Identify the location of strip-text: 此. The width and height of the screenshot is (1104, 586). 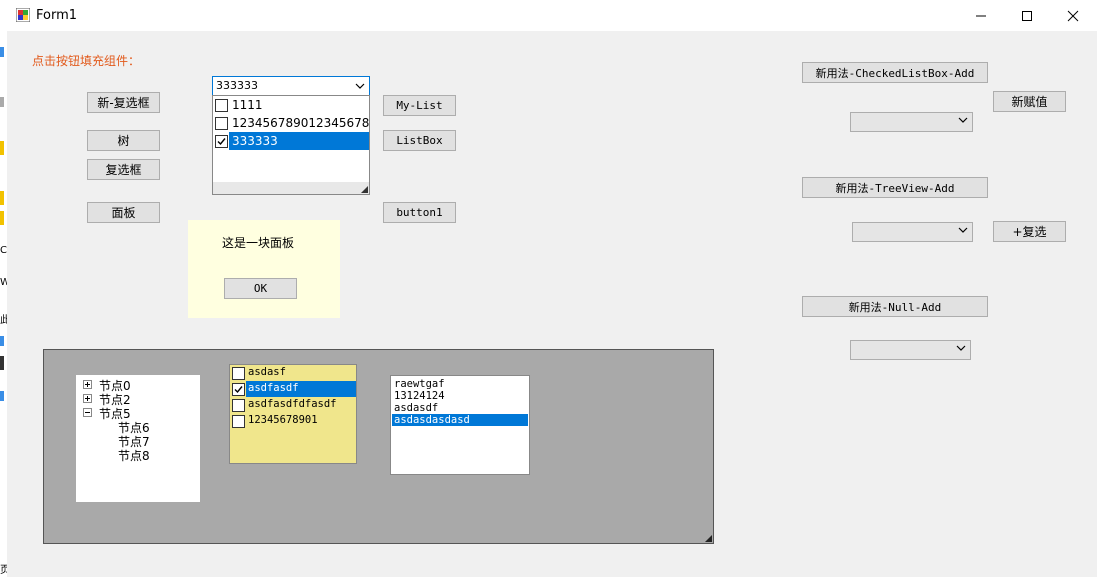
(3, 320).